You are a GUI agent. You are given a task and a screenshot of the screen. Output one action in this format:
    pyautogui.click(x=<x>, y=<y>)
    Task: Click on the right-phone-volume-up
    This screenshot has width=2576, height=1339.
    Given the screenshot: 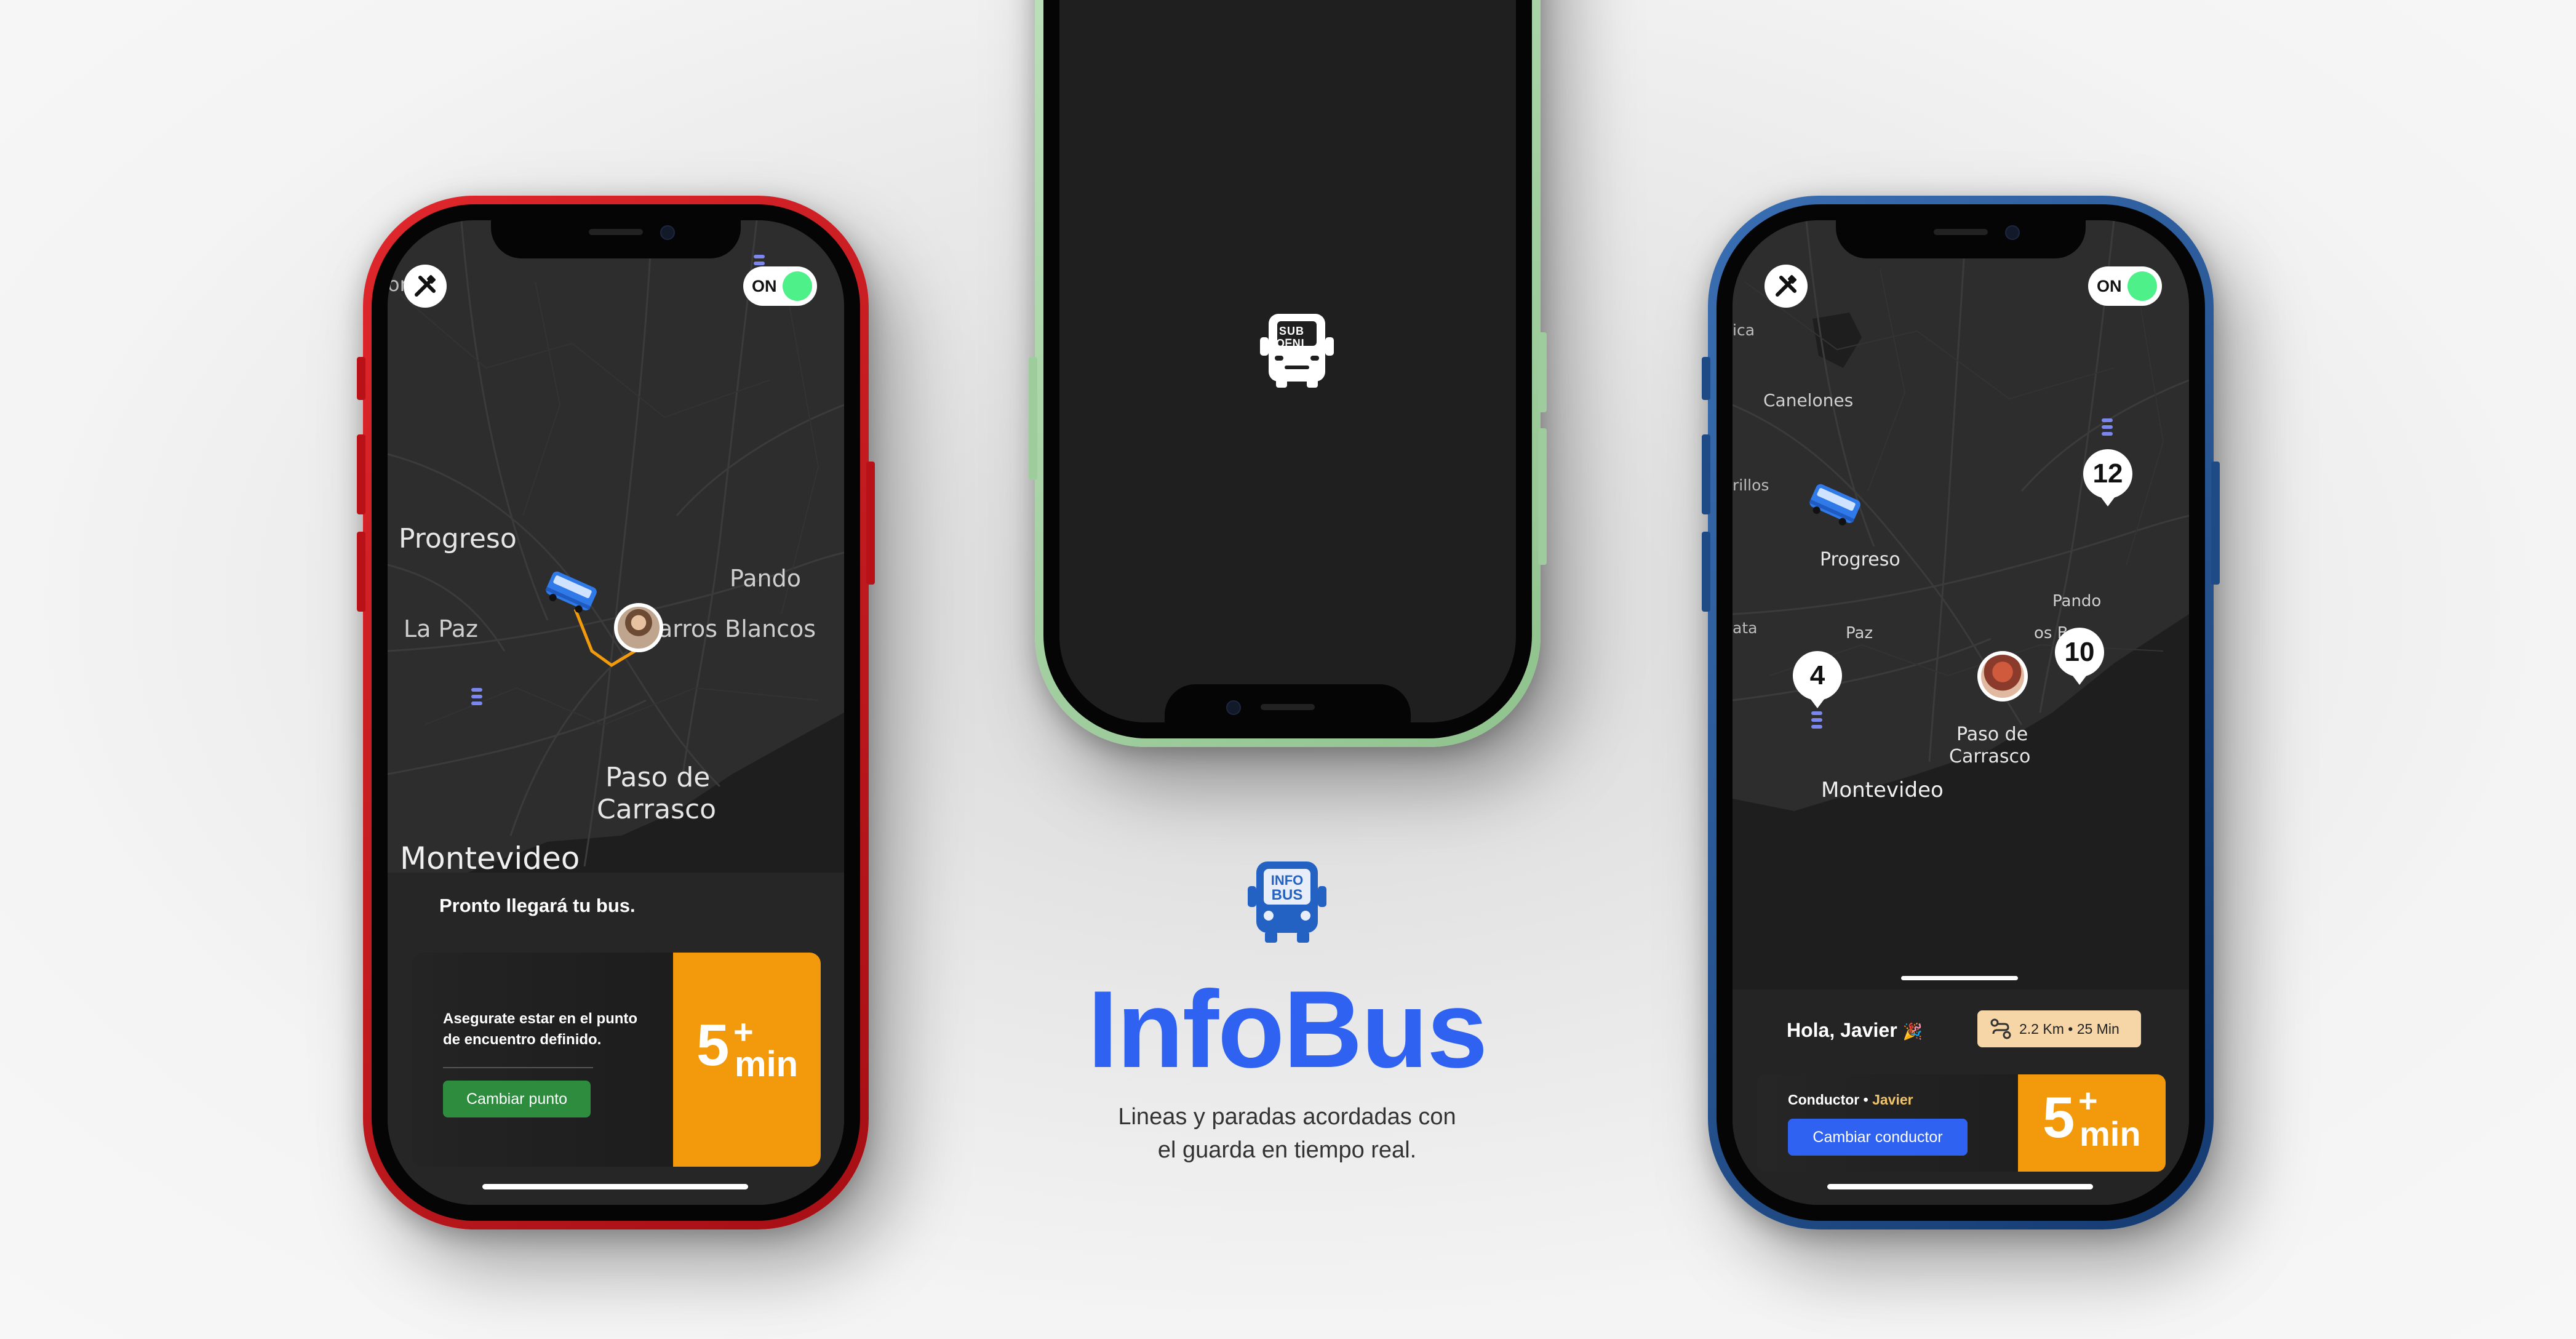 What is the action you would take?
    pyautogui.click(x=1706, y=474)
    